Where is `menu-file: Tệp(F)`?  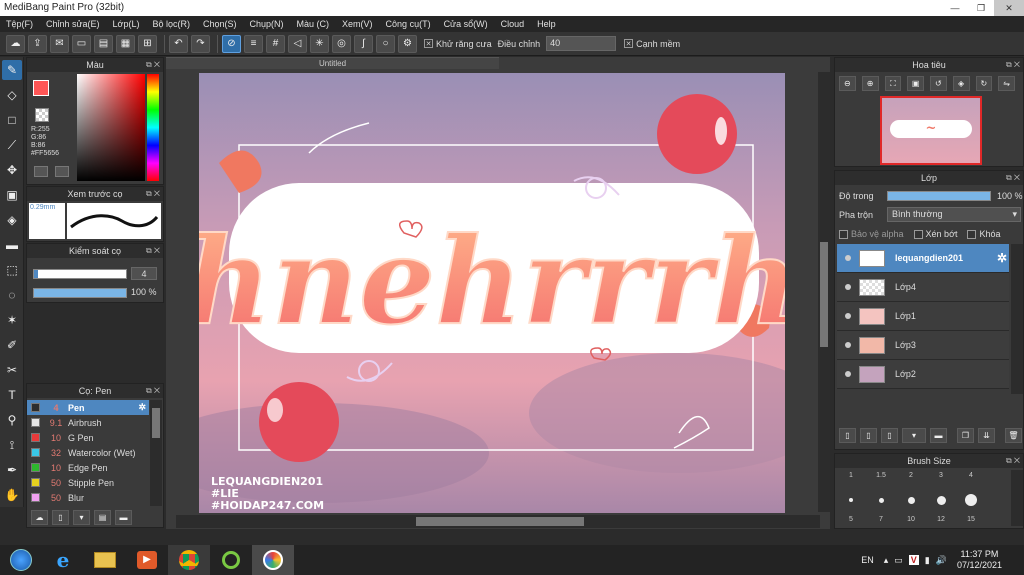
menu-file: Tệp(F) is located at coordinates (19, 24).